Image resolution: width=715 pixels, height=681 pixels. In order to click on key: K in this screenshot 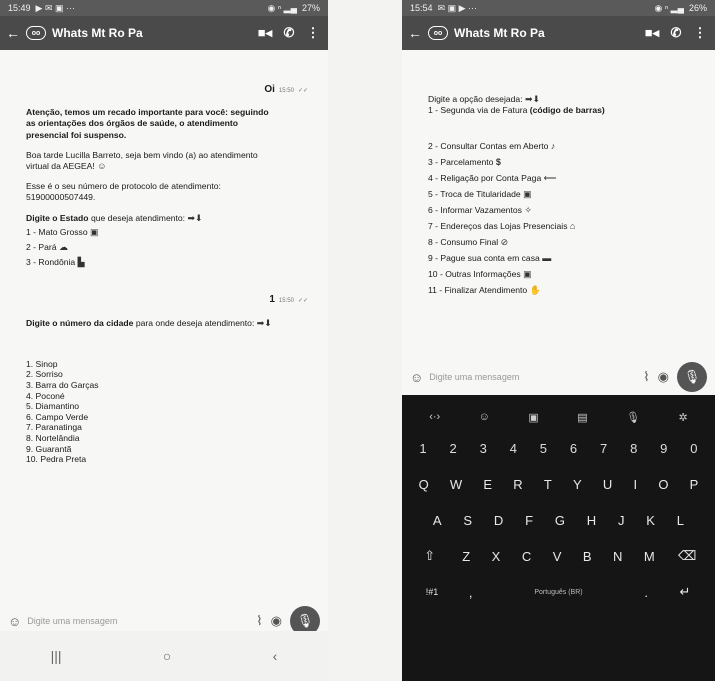, I will do `click(650, 520)`.